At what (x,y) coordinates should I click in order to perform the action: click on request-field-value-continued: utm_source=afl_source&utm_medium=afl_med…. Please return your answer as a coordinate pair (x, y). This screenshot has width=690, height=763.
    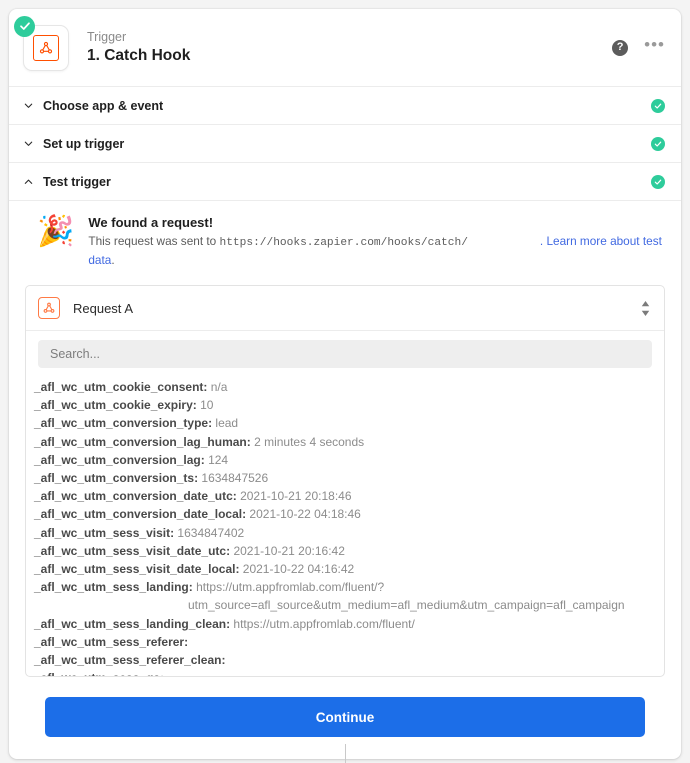
    Looking at the image, I should click on (406, 605).